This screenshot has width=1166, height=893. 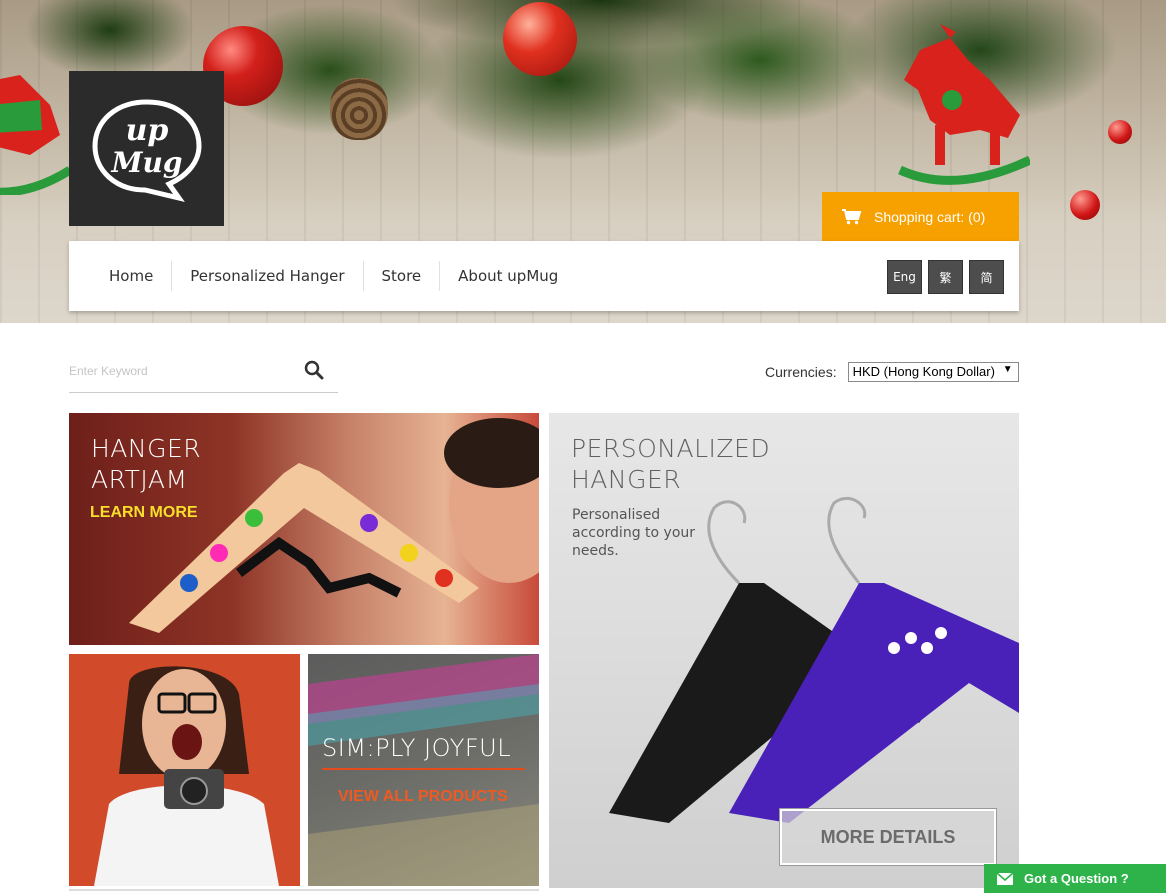 I want to click on ornament-ball-decoration, so click(x=540, y=39).